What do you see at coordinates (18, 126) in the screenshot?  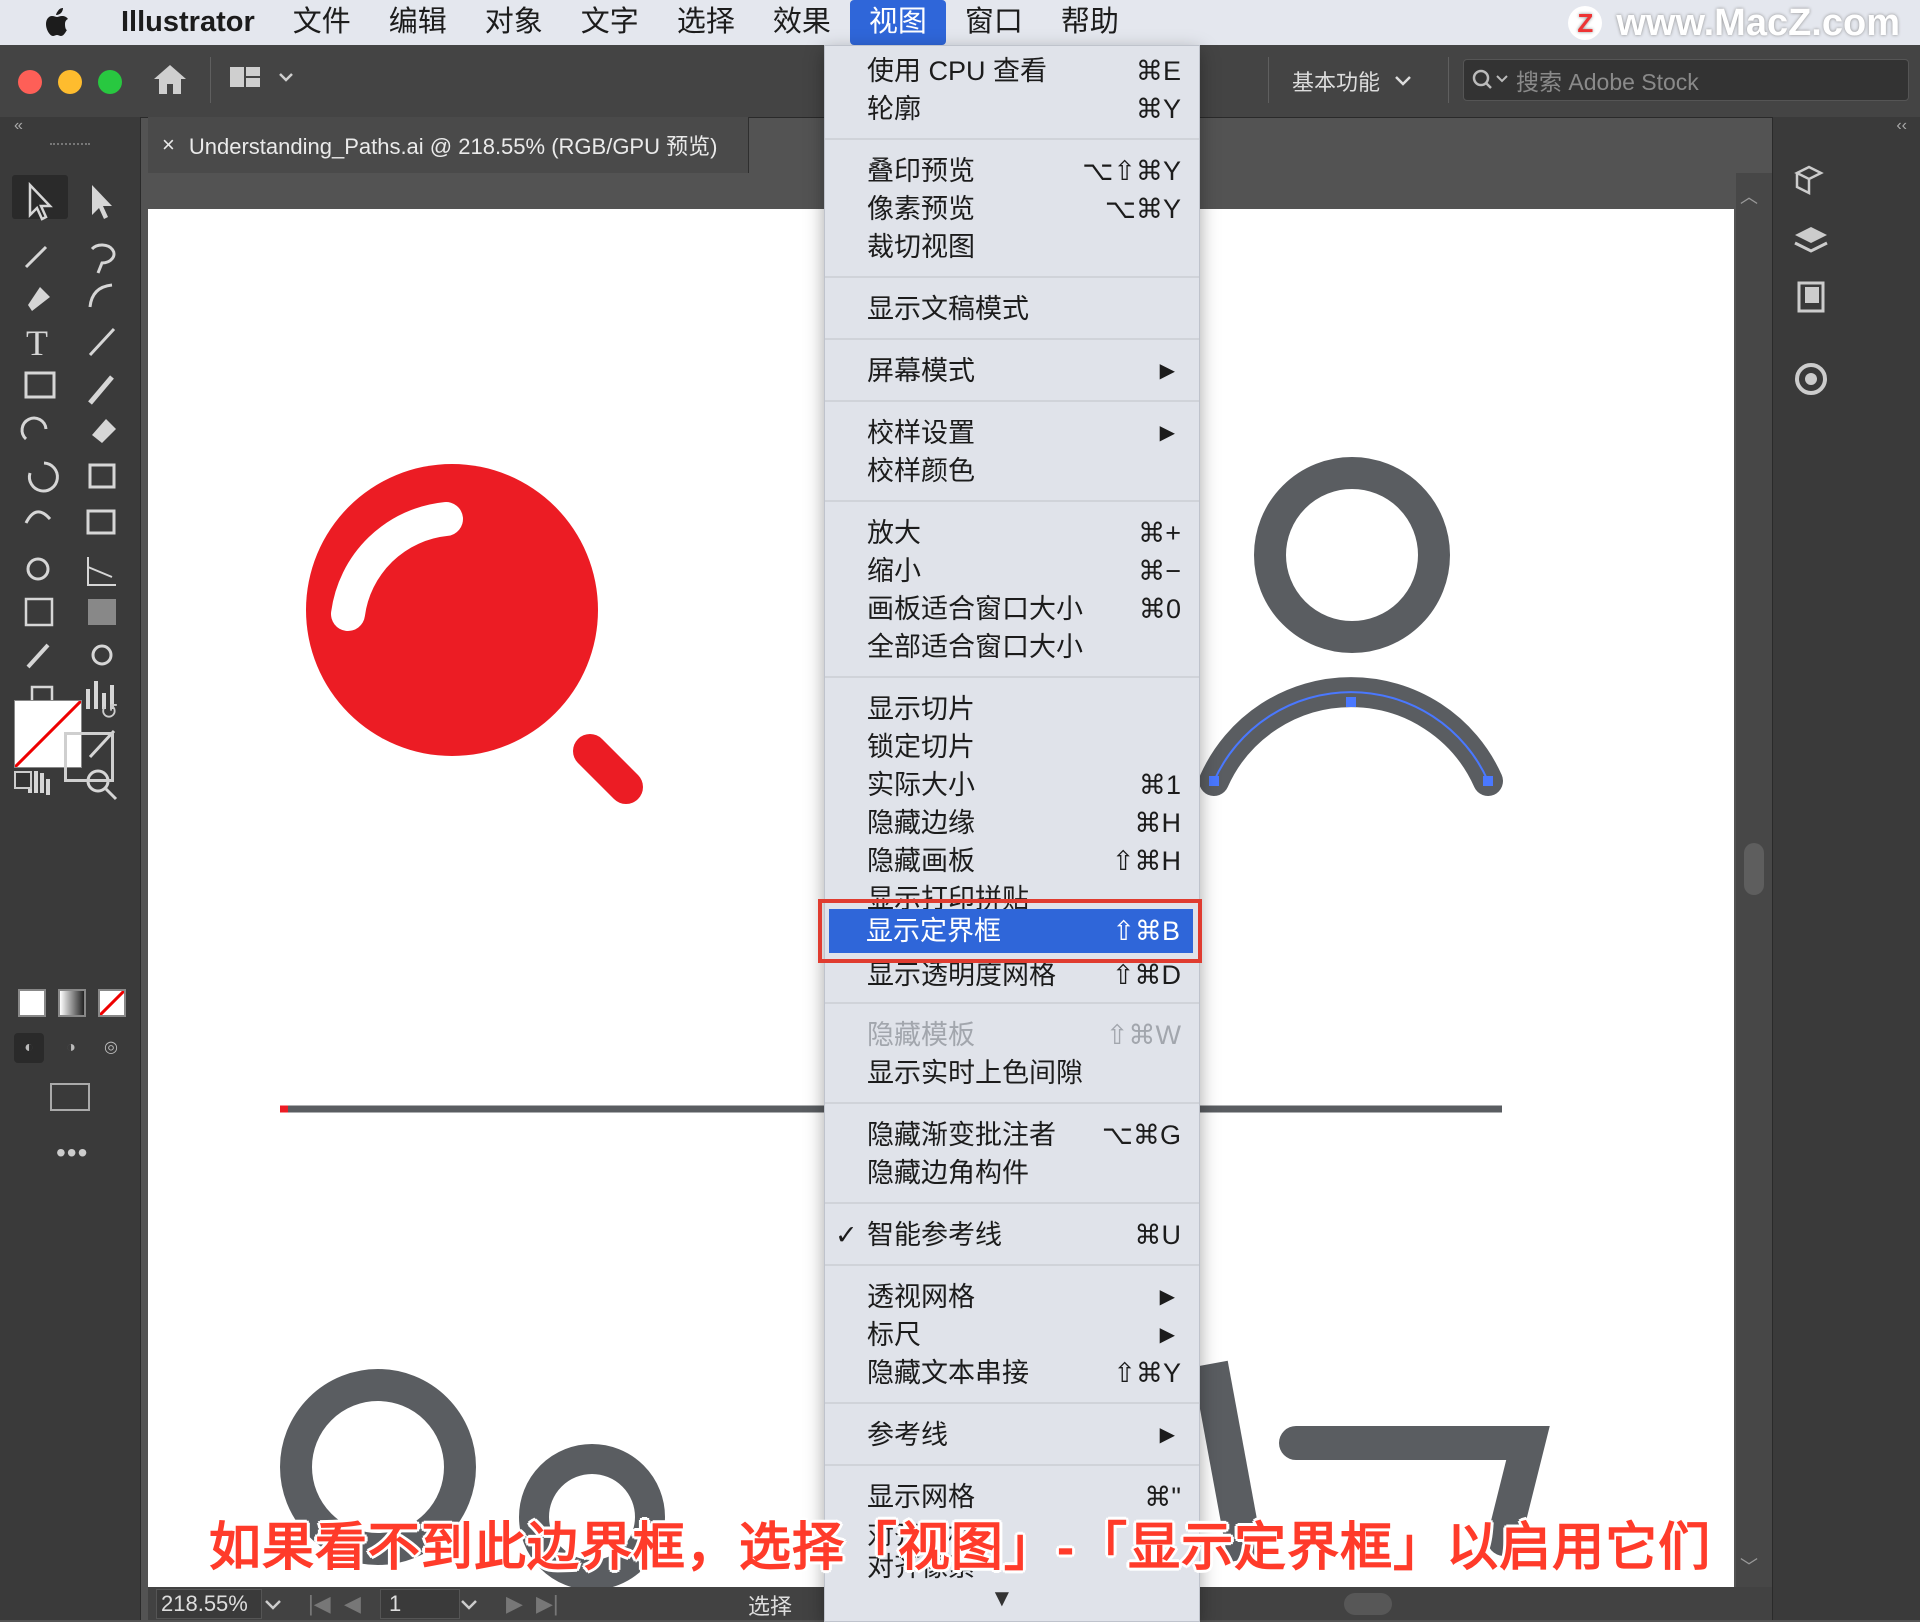 I see `collapse-panel-icon: «` at bounding box center [18, 126].